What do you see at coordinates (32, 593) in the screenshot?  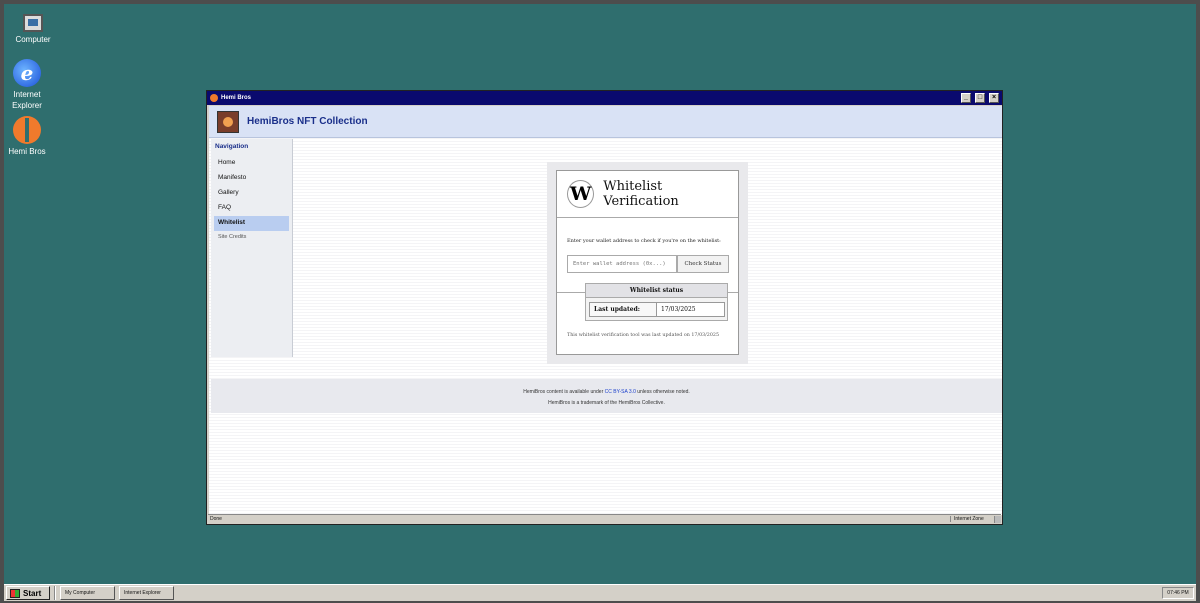 I see `start-label: Start` at bounding box center [32, 593].